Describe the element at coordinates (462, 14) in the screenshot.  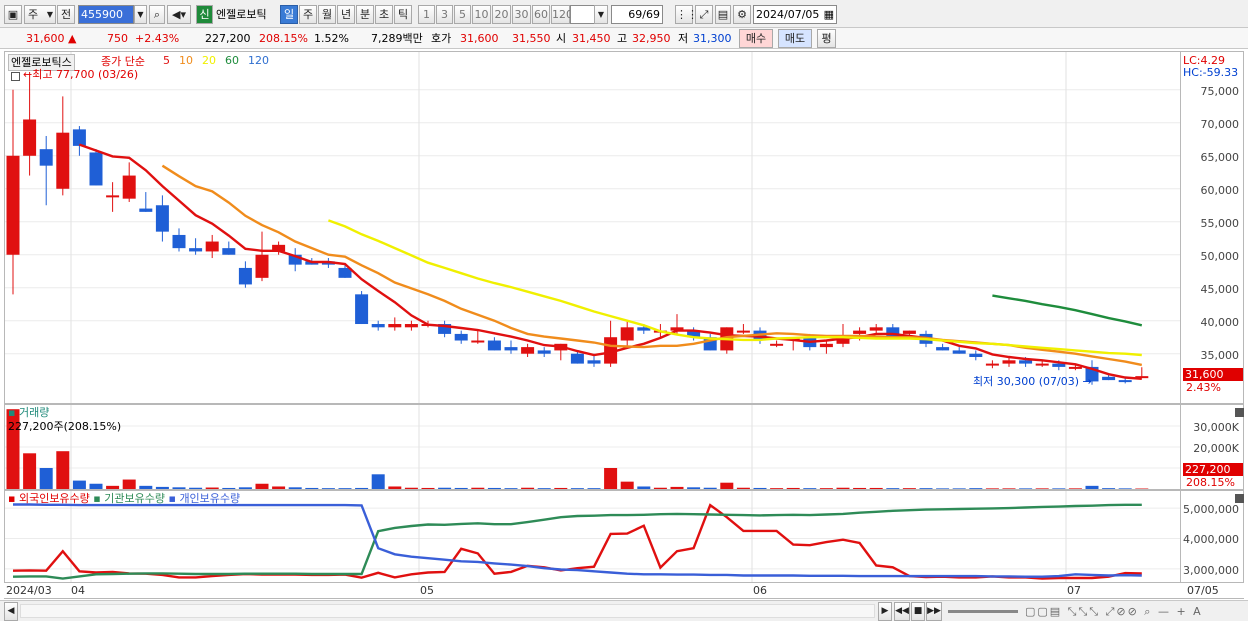
I see `interval-button-2: 5` at that location.